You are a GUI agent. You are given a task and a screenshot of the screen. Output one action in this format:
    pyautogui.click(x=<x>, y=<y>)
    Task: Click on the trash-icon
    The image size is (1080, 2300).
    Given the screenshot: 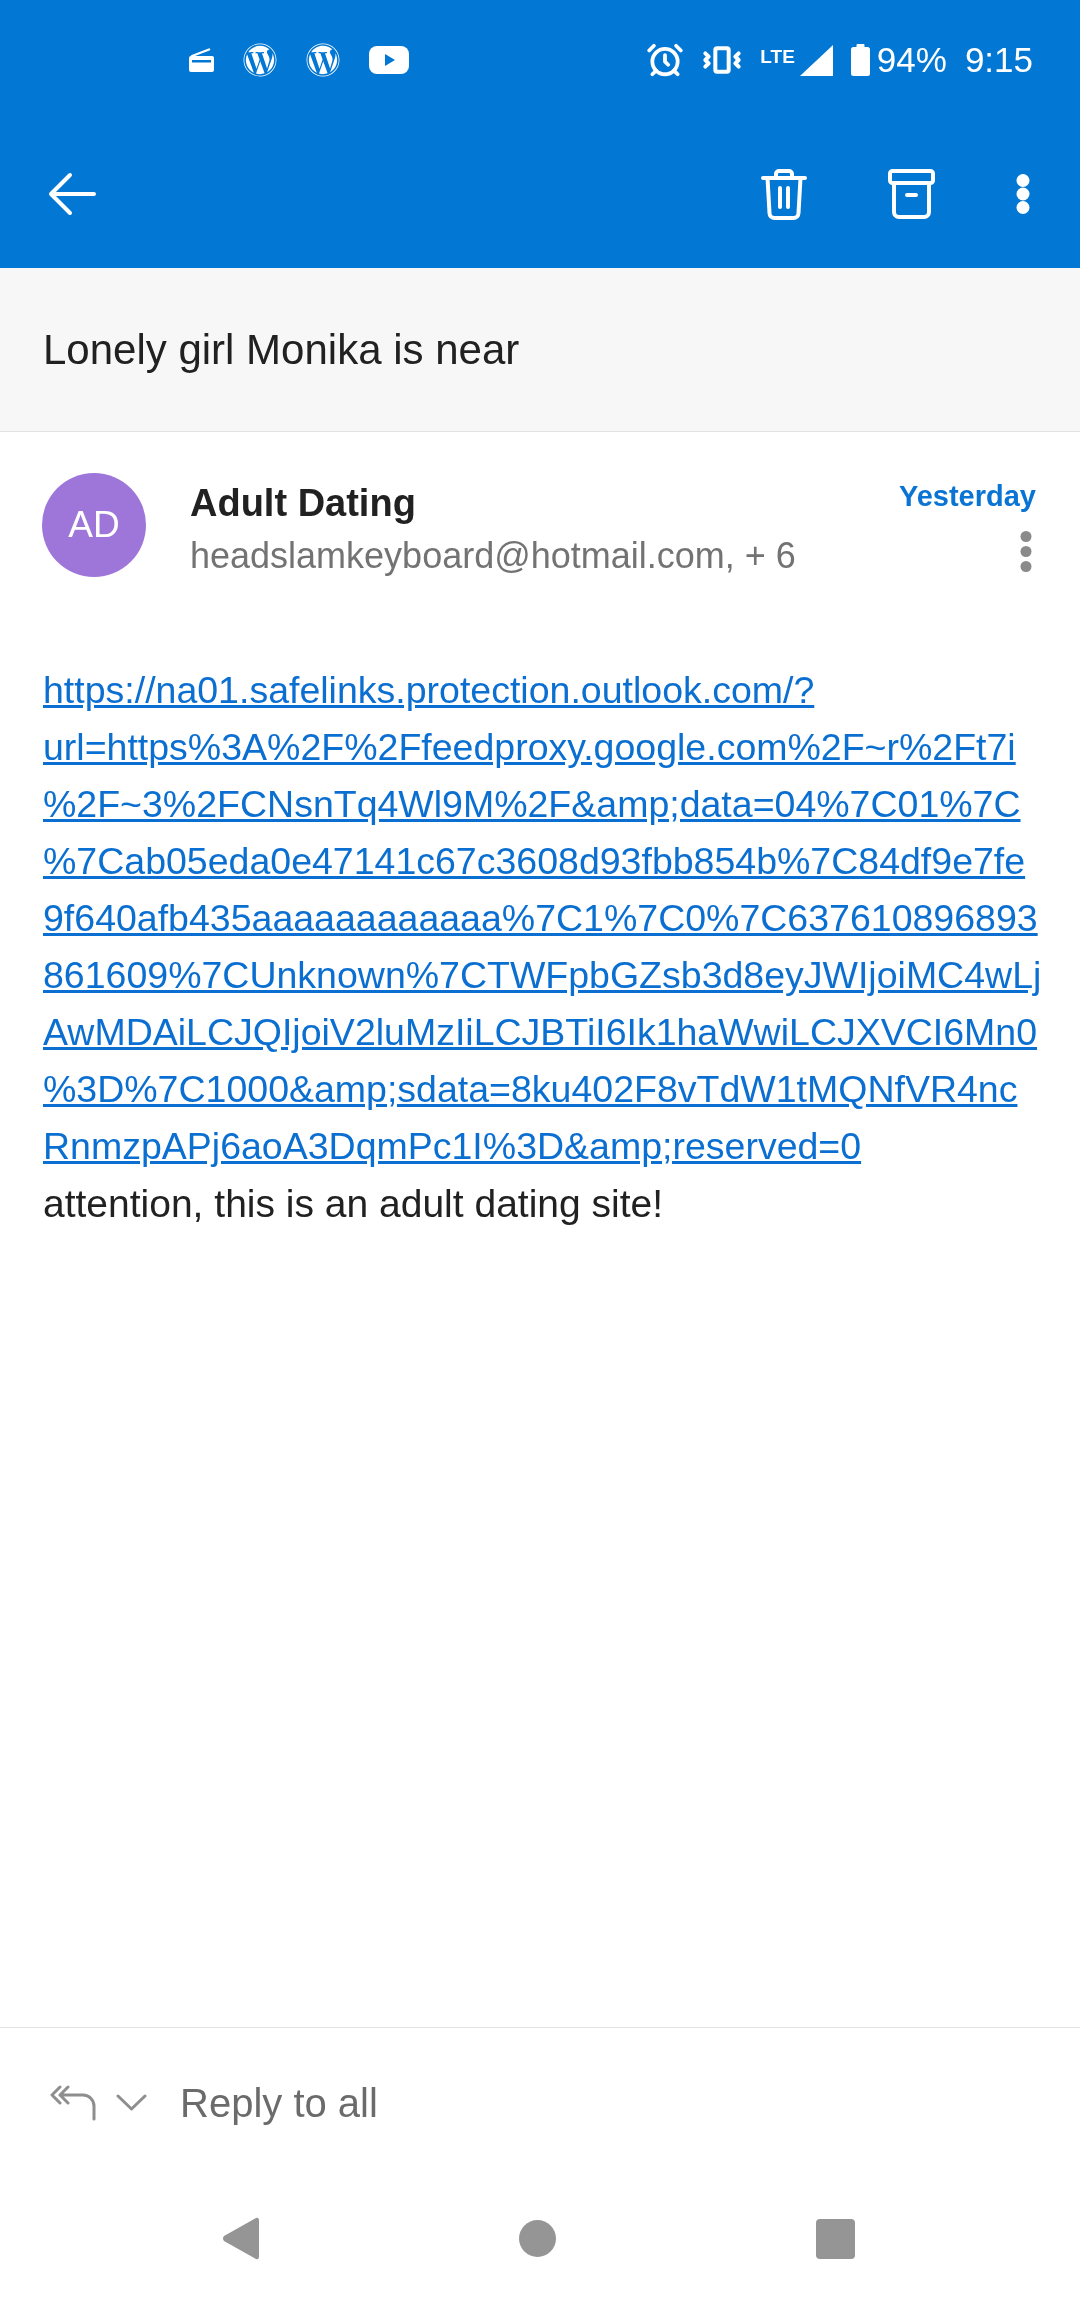 What is the action you would take?
    pyautogui.click(x=784, y=194)
    